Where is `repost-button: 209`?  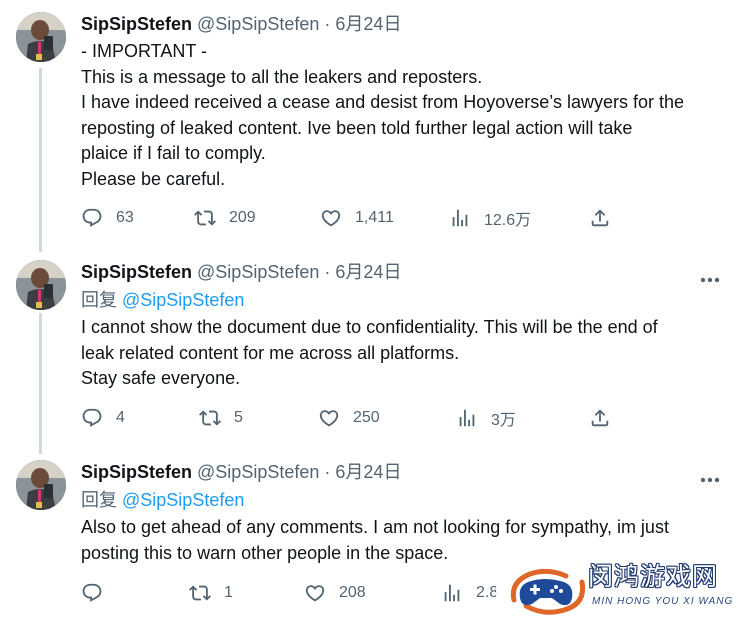 repost-button: 209 is located at coordinates (225, 218).